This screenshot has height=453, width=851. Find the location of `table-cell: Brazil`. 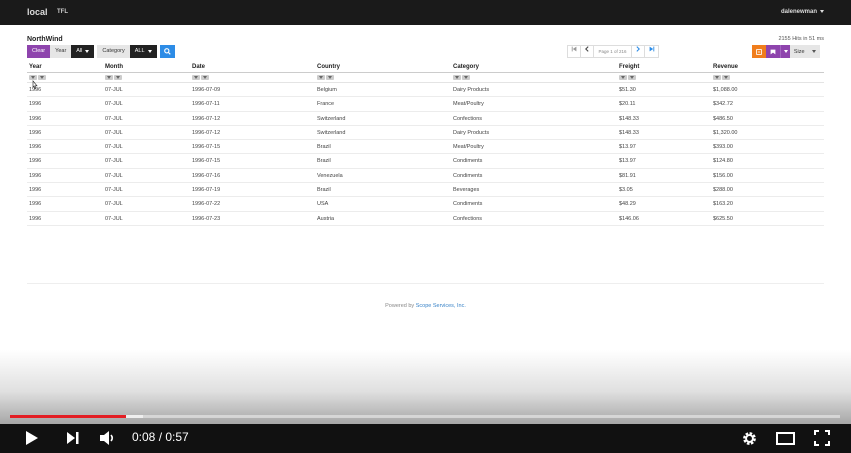

table-cell: Brazil is located at coordinates (324, 190).